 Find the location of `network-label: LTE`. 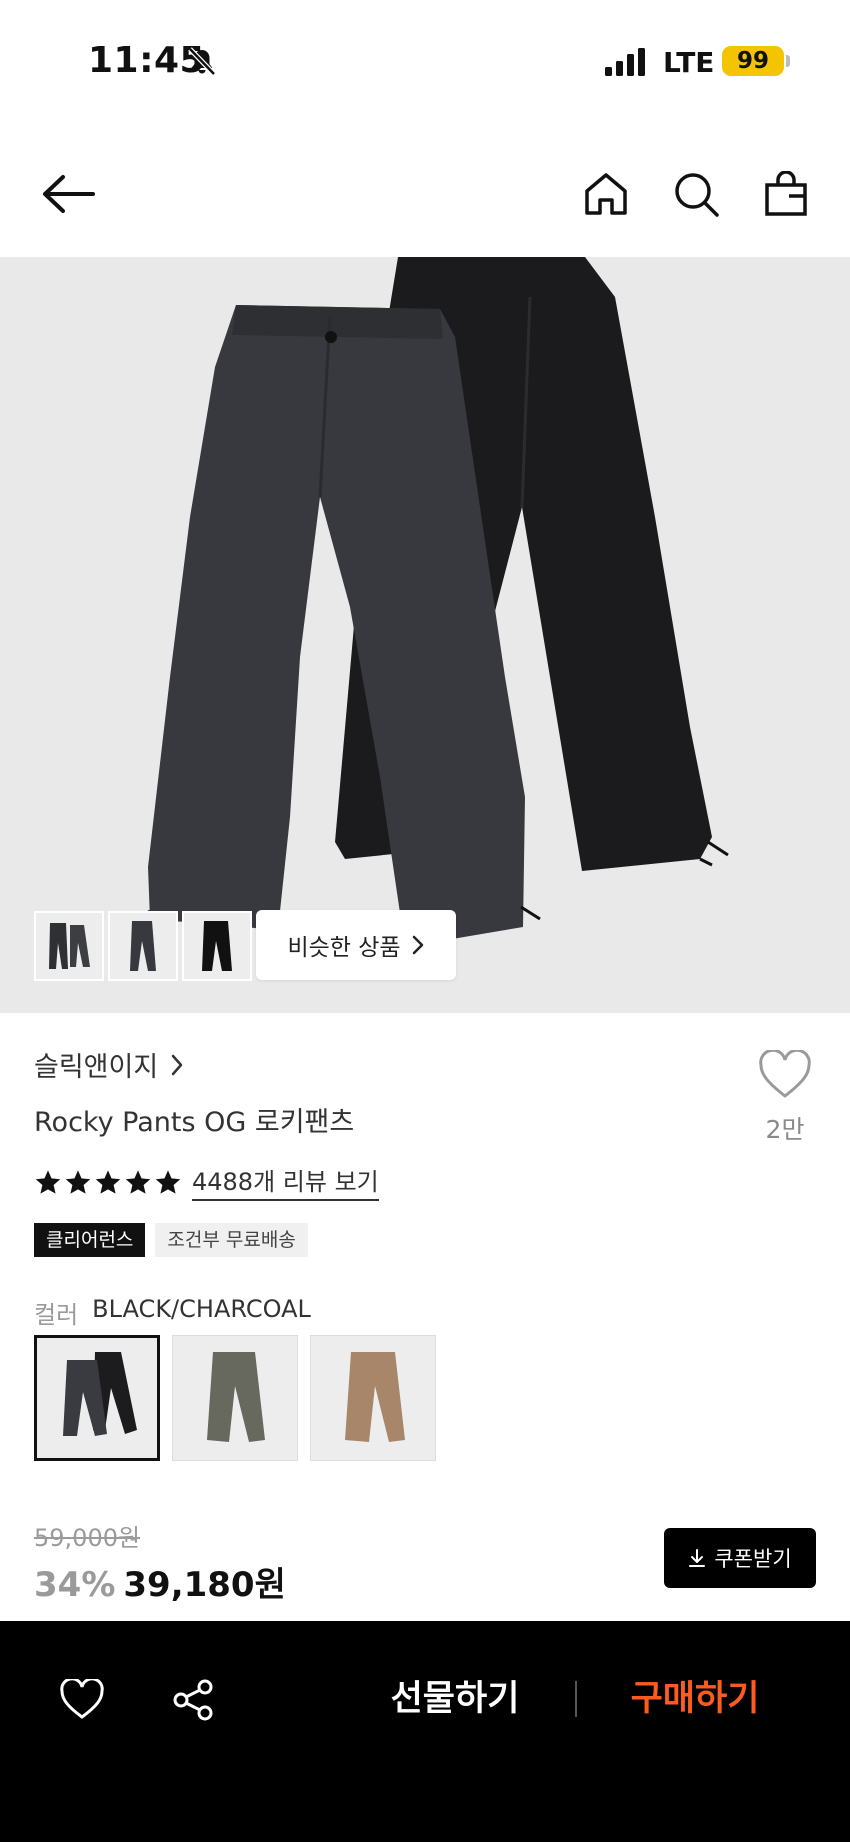

network-label: LTE is located at coordinates (689, 62).